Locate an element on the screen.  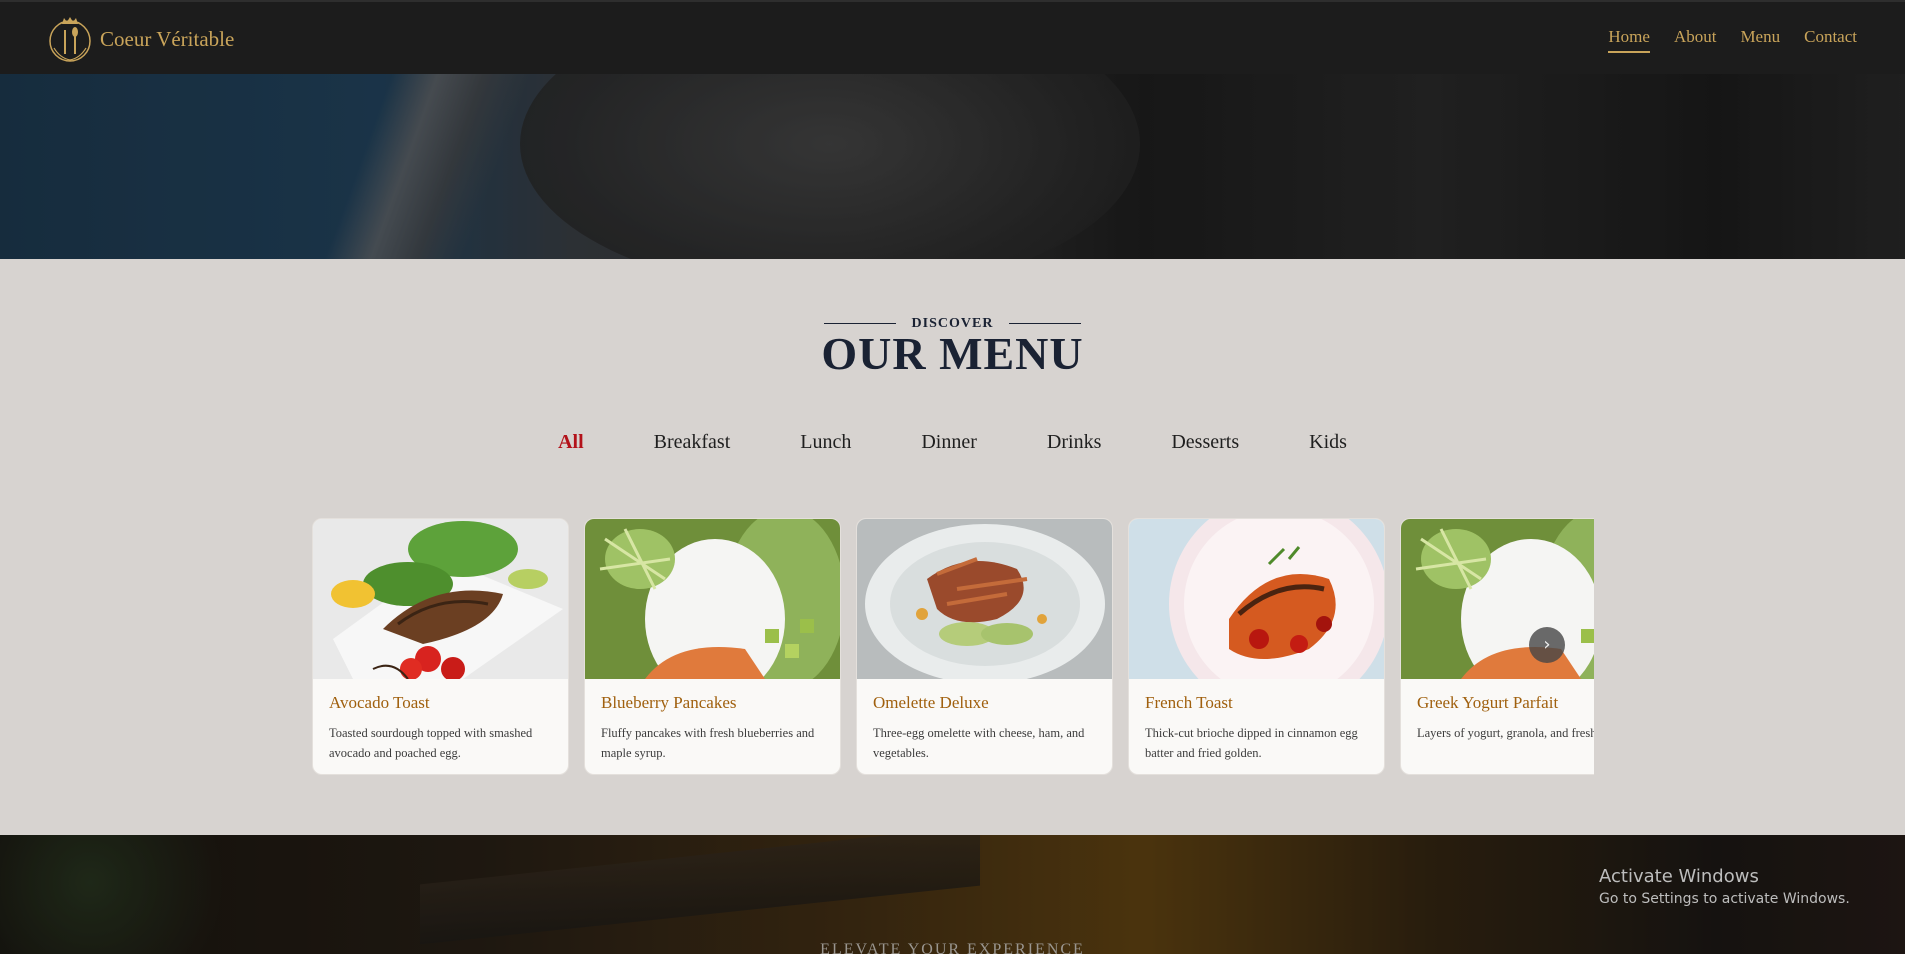
chevron-right-icon: › is located at coordinates (1547, 644).